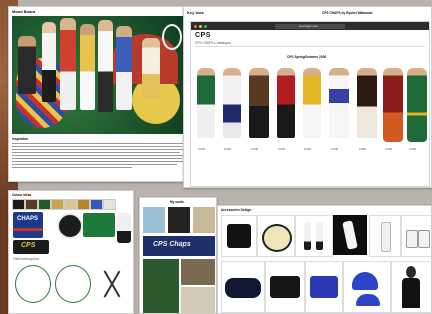 This screenshot has height=314, width=432. I want to click on site-brand-logo: CPS, so click(203, 35).